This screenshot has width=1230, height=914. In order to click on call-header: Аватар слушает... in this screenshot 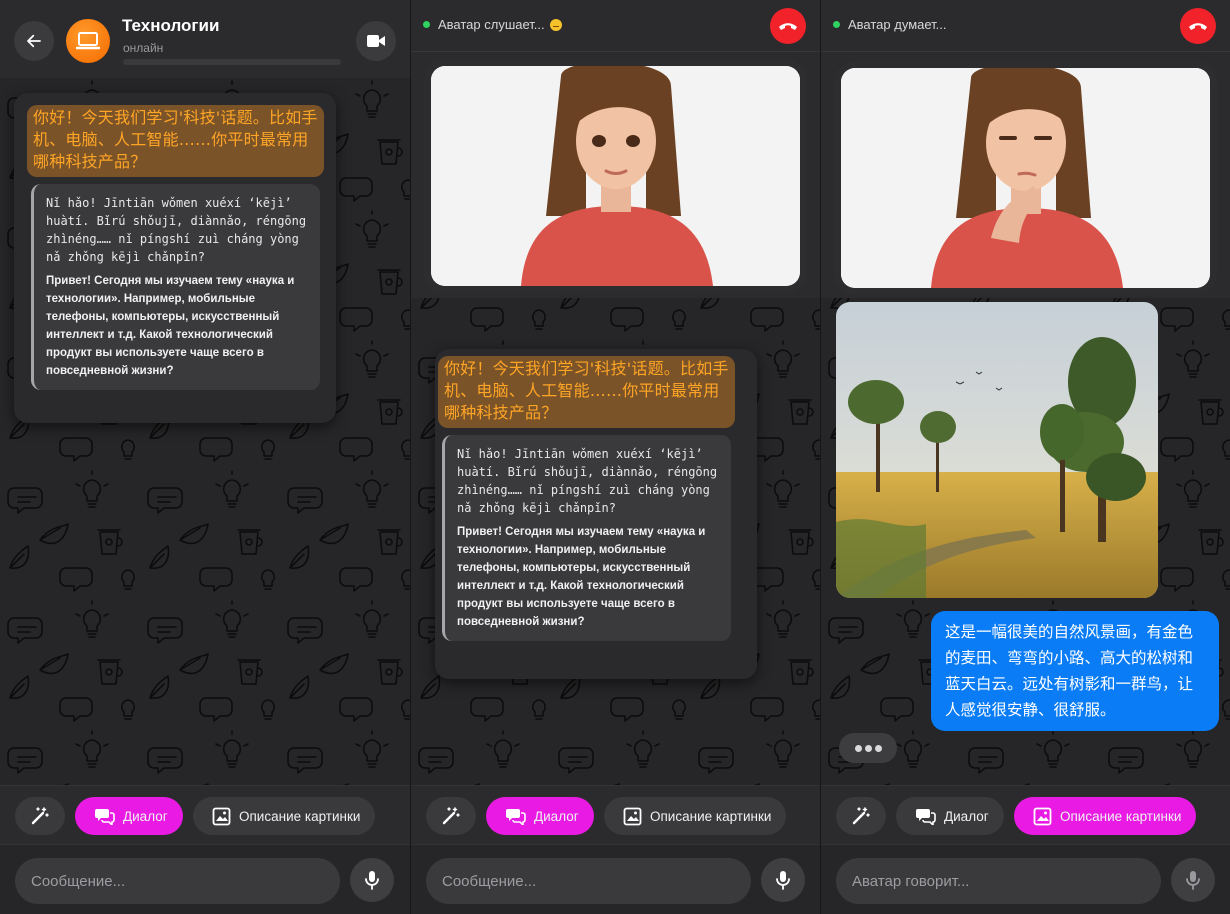, I will do `click(615, 26)`.